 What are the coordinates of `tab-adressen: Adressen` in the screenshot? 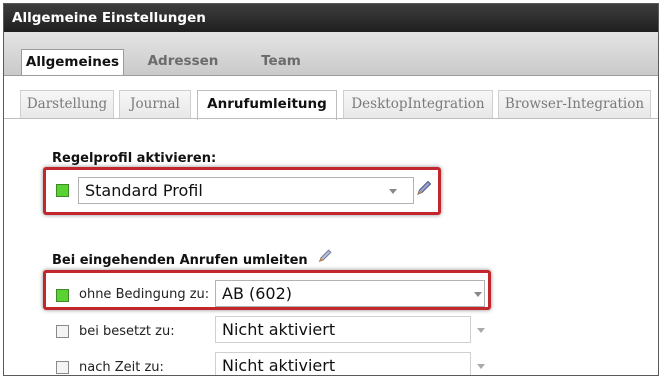 It's located at (183, 62).